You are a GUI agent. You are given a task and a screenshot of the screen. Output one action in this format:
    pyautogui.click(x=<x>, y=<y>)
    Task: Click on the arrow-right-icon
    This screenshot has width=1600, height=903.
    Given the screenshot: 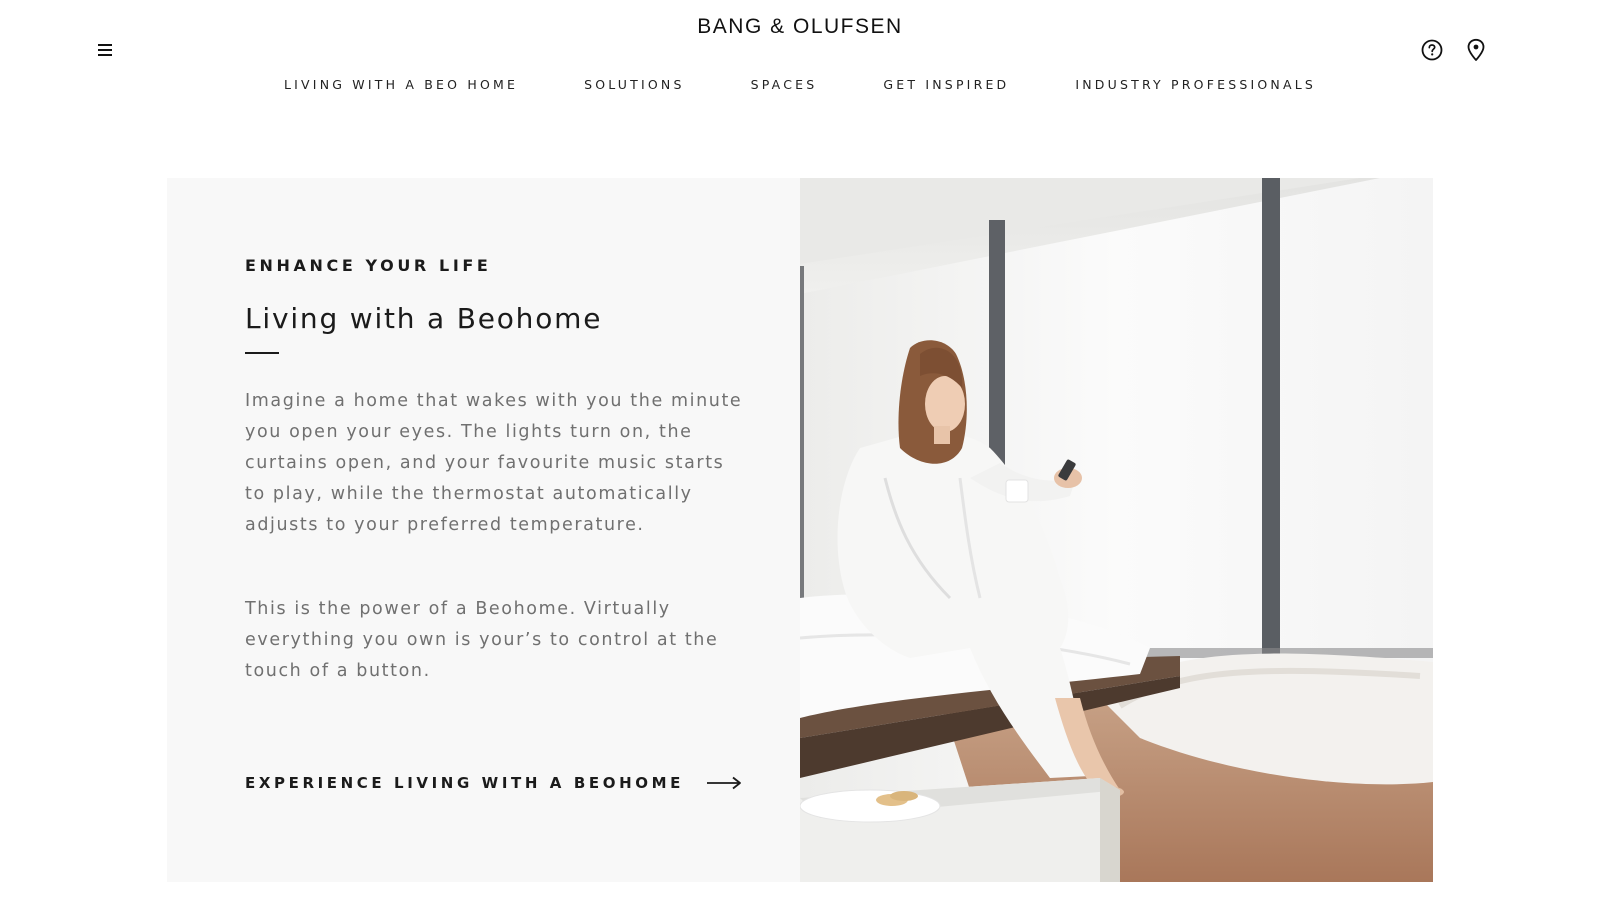 What is the action you would take?
    pyautogui.click(x=723, y=783)
    